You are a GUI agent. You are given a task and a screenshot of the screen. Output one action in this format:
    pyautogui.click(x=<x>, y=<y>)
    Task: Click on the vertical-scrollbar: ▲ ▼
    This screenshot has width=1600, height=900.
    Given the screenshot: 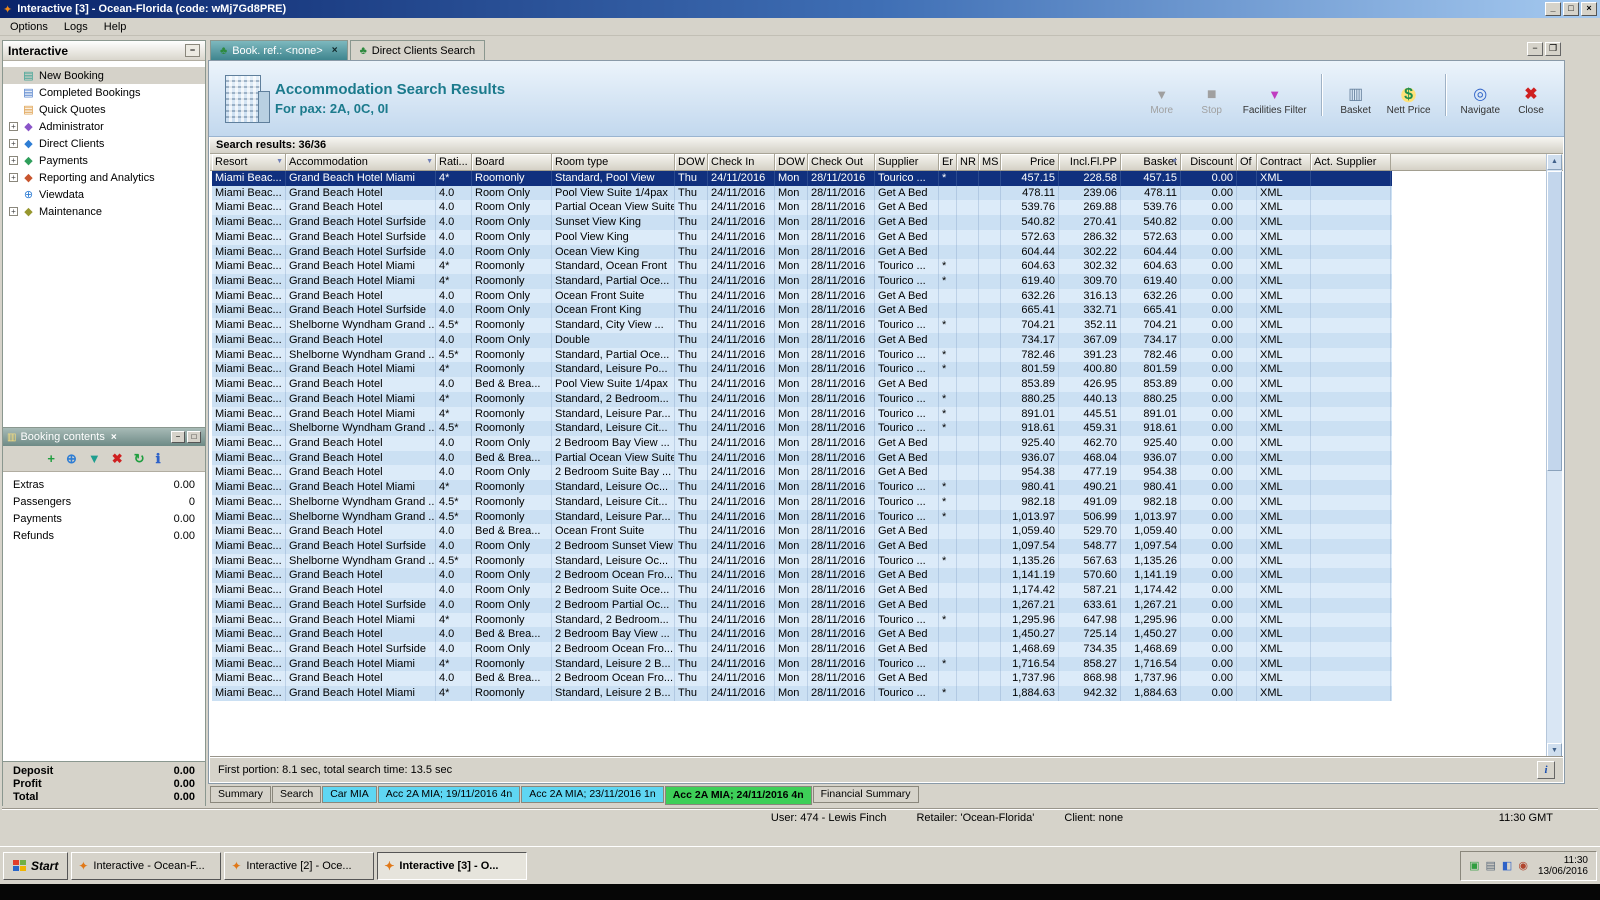 What is the action you would take?
    pyautogui.click(x=1554, y=456)
    